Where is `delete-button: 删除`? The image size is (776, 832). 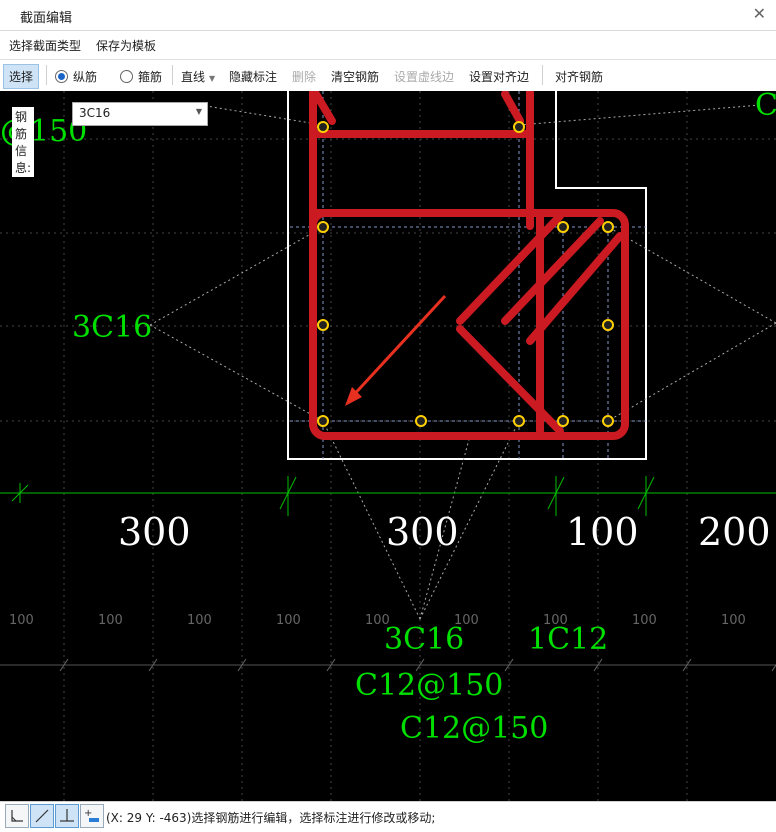 delete-button: 删除 is located at coordinates (304, 76).